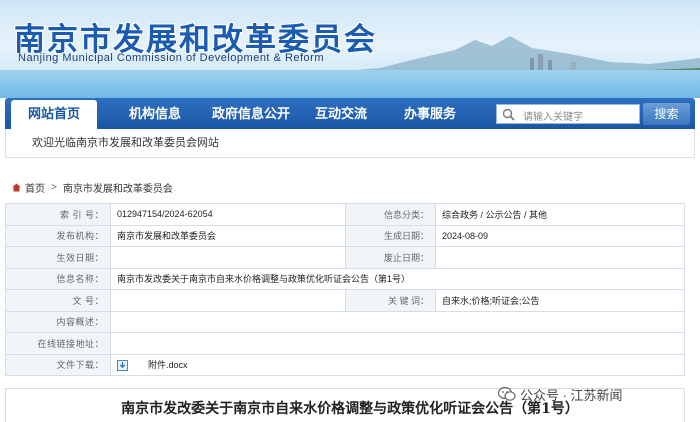 This screenshot has width=700, height=422. What do you see at coordinates (58, 257) in the screenshot?
I see `effective-label: 生效日期：` at bounding box center [58, 257].